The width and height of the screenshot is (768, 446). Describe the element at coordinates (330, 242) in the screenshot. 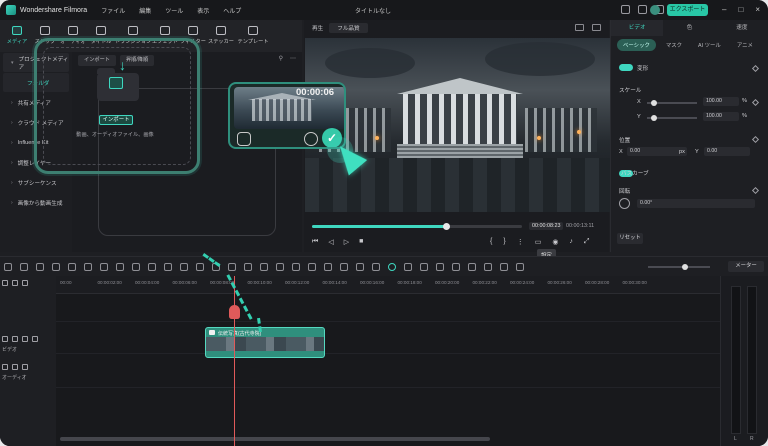

I see `play-back-icon: ◁` at that location.